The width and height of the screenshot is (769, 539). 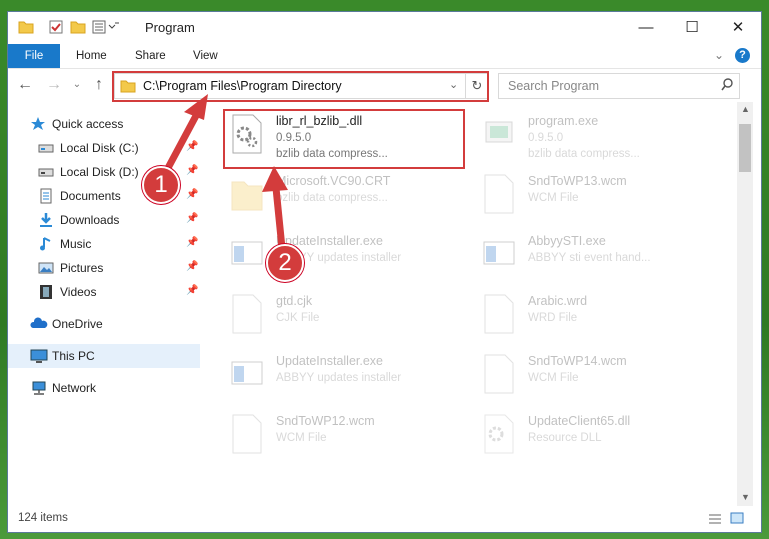 I want to click on step-1-badge: 1, so click(x=161, y=185).